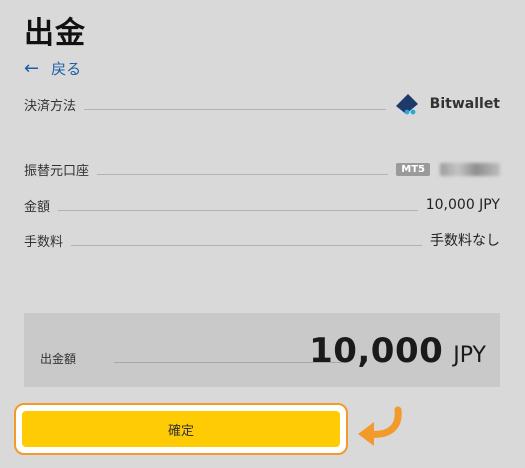  I want to click on back-label: 戻る, so click(66, 69).